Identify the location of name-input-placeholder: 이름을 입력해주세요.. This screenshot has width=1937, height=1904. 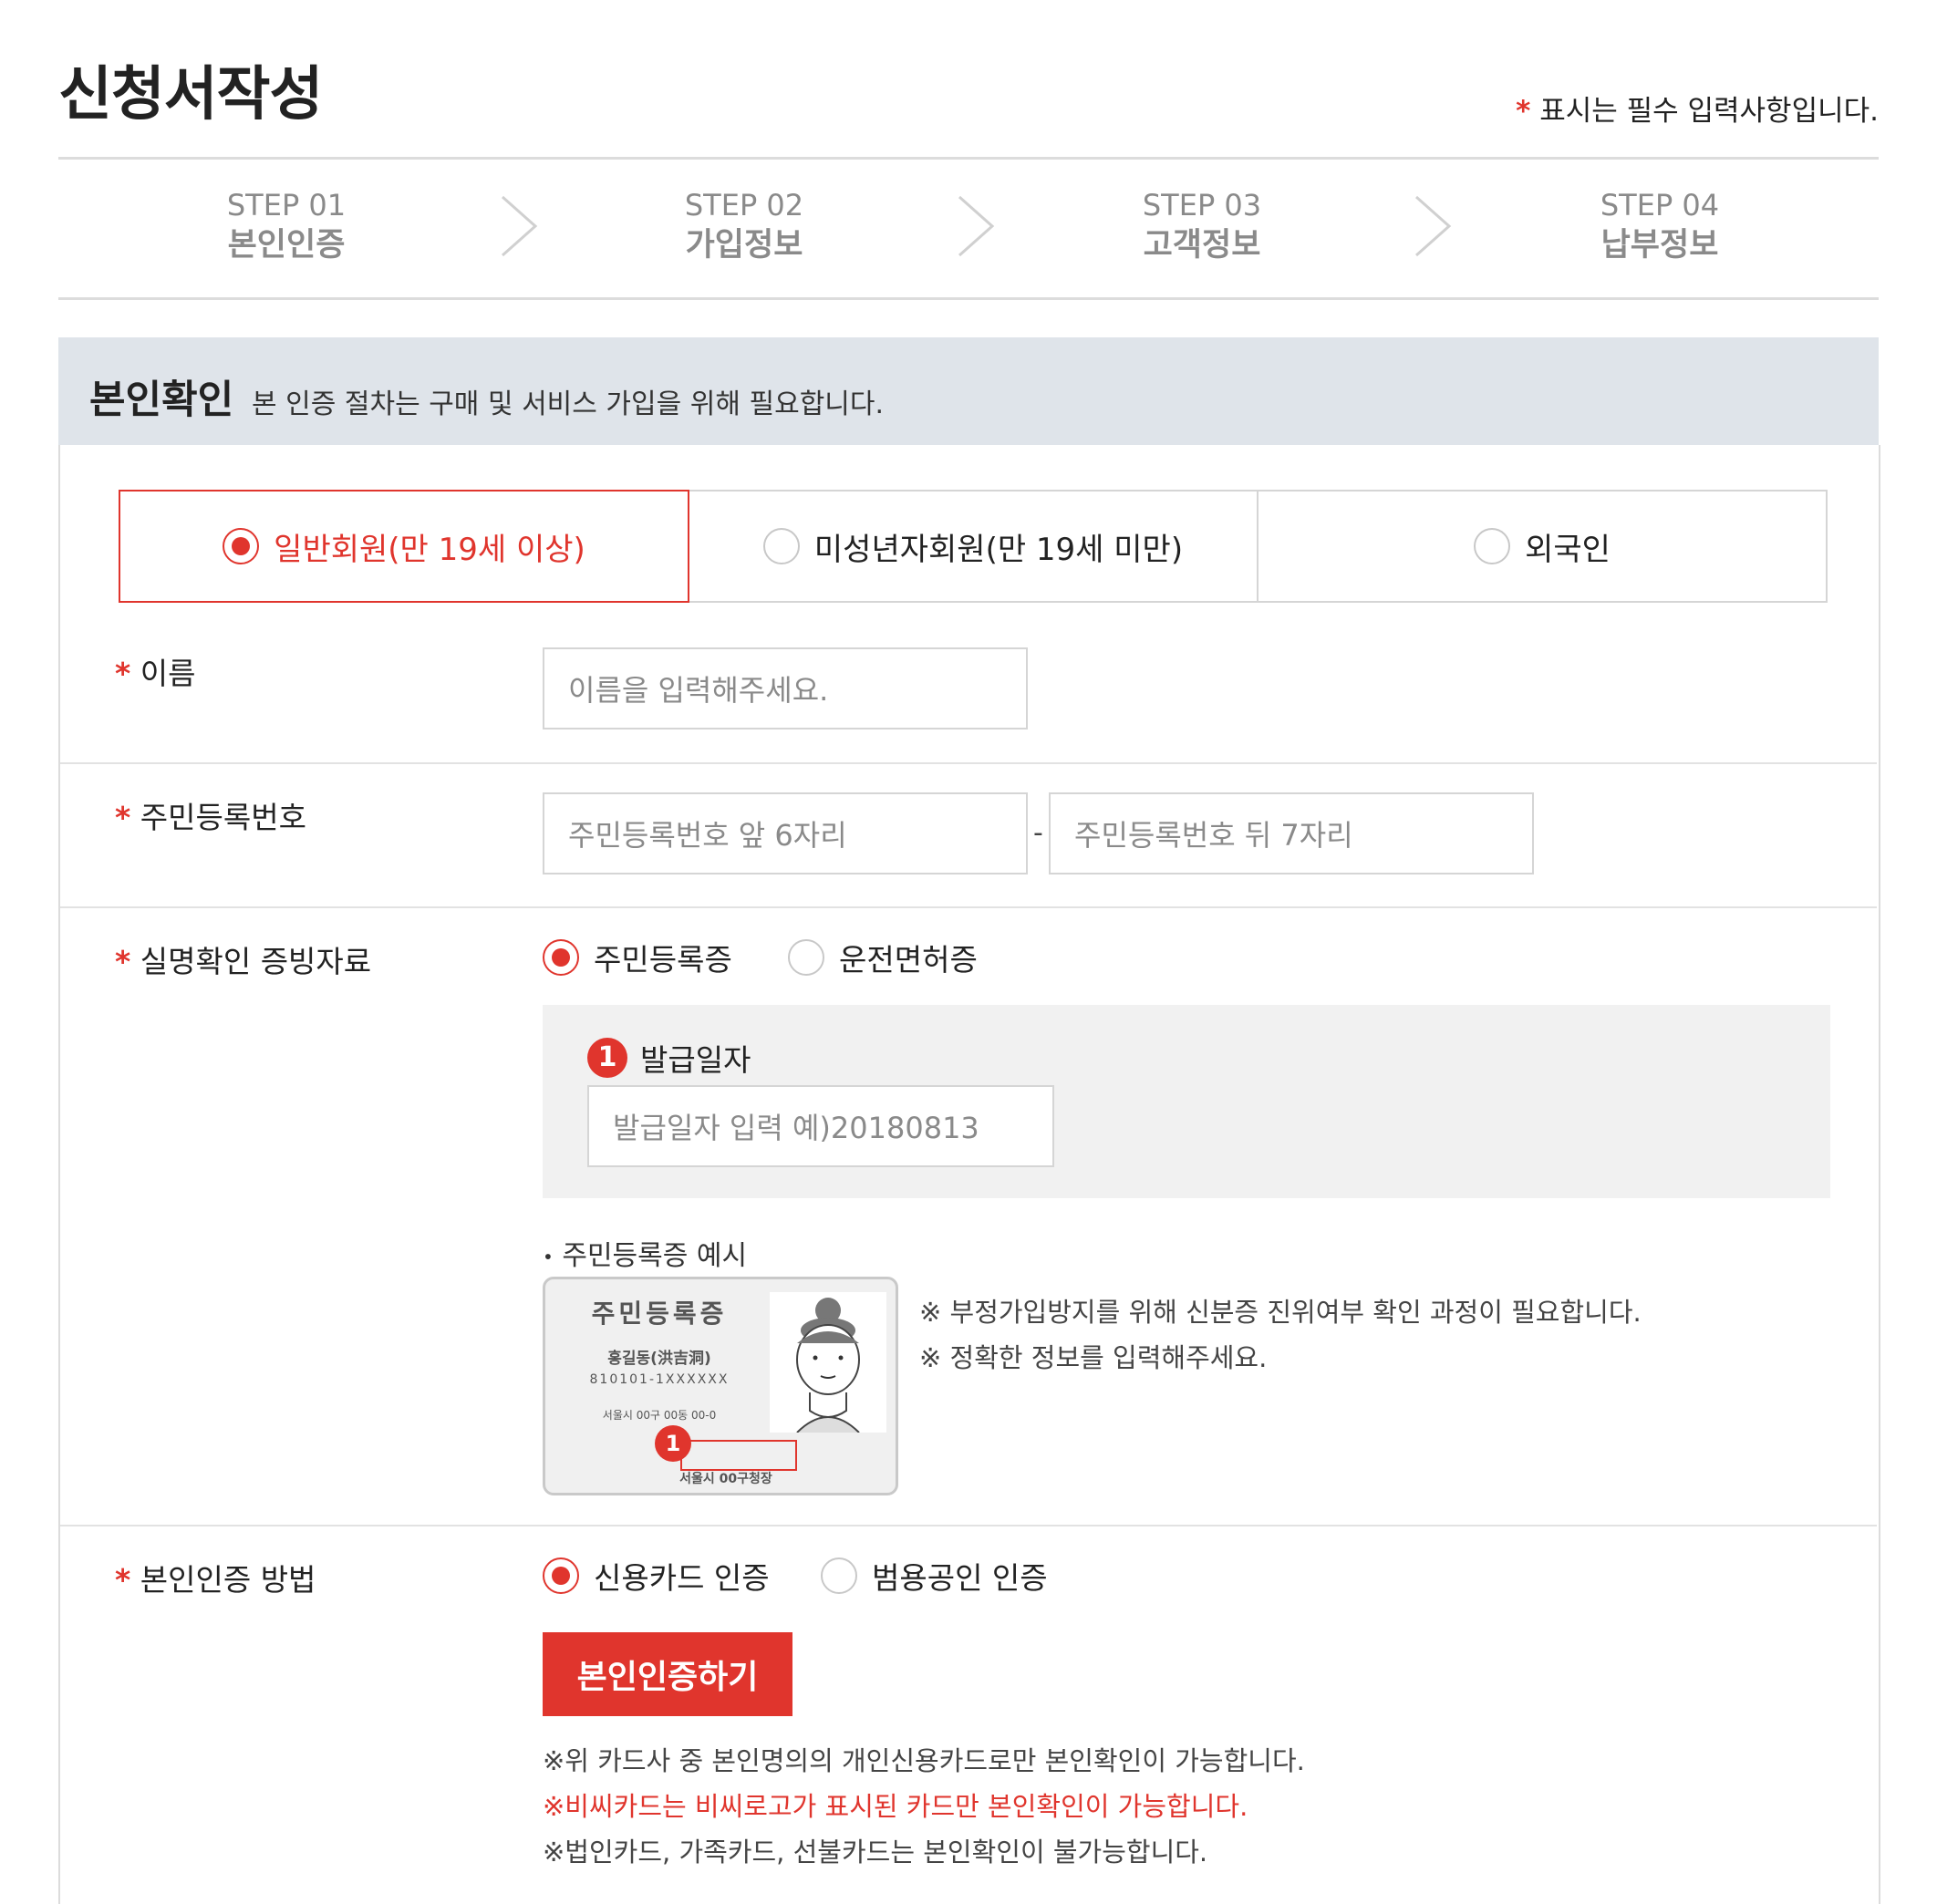
(698, 691).